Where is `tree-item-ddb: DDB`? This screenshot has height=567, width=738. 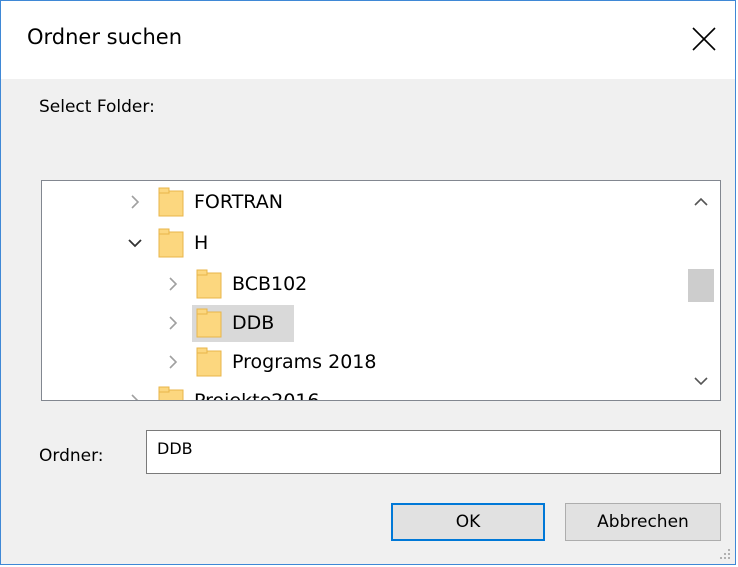
tree-item-ddb: DDB is located at coordinates (228, 323).